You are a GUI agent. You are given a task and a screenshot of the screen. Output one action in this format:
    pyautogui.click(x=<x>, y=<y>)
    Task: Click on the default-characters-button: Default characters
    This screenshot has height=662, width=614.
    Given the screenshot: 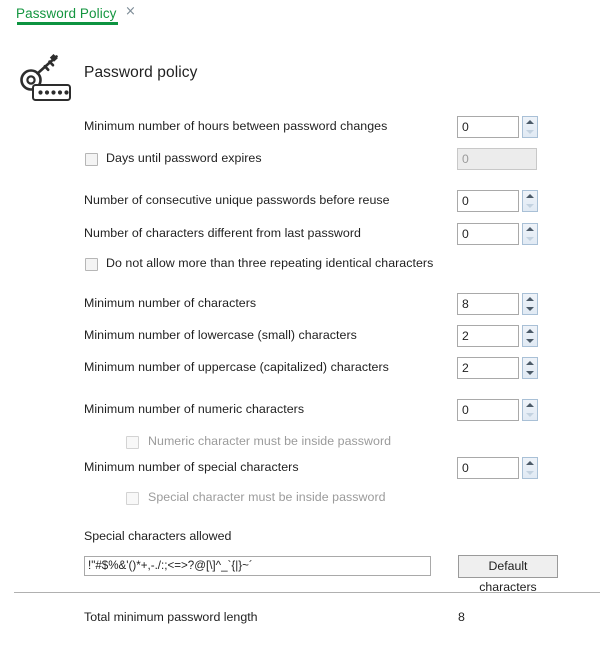 What is the action you would take?
    pyautogui.click(x=508, y=574)
    